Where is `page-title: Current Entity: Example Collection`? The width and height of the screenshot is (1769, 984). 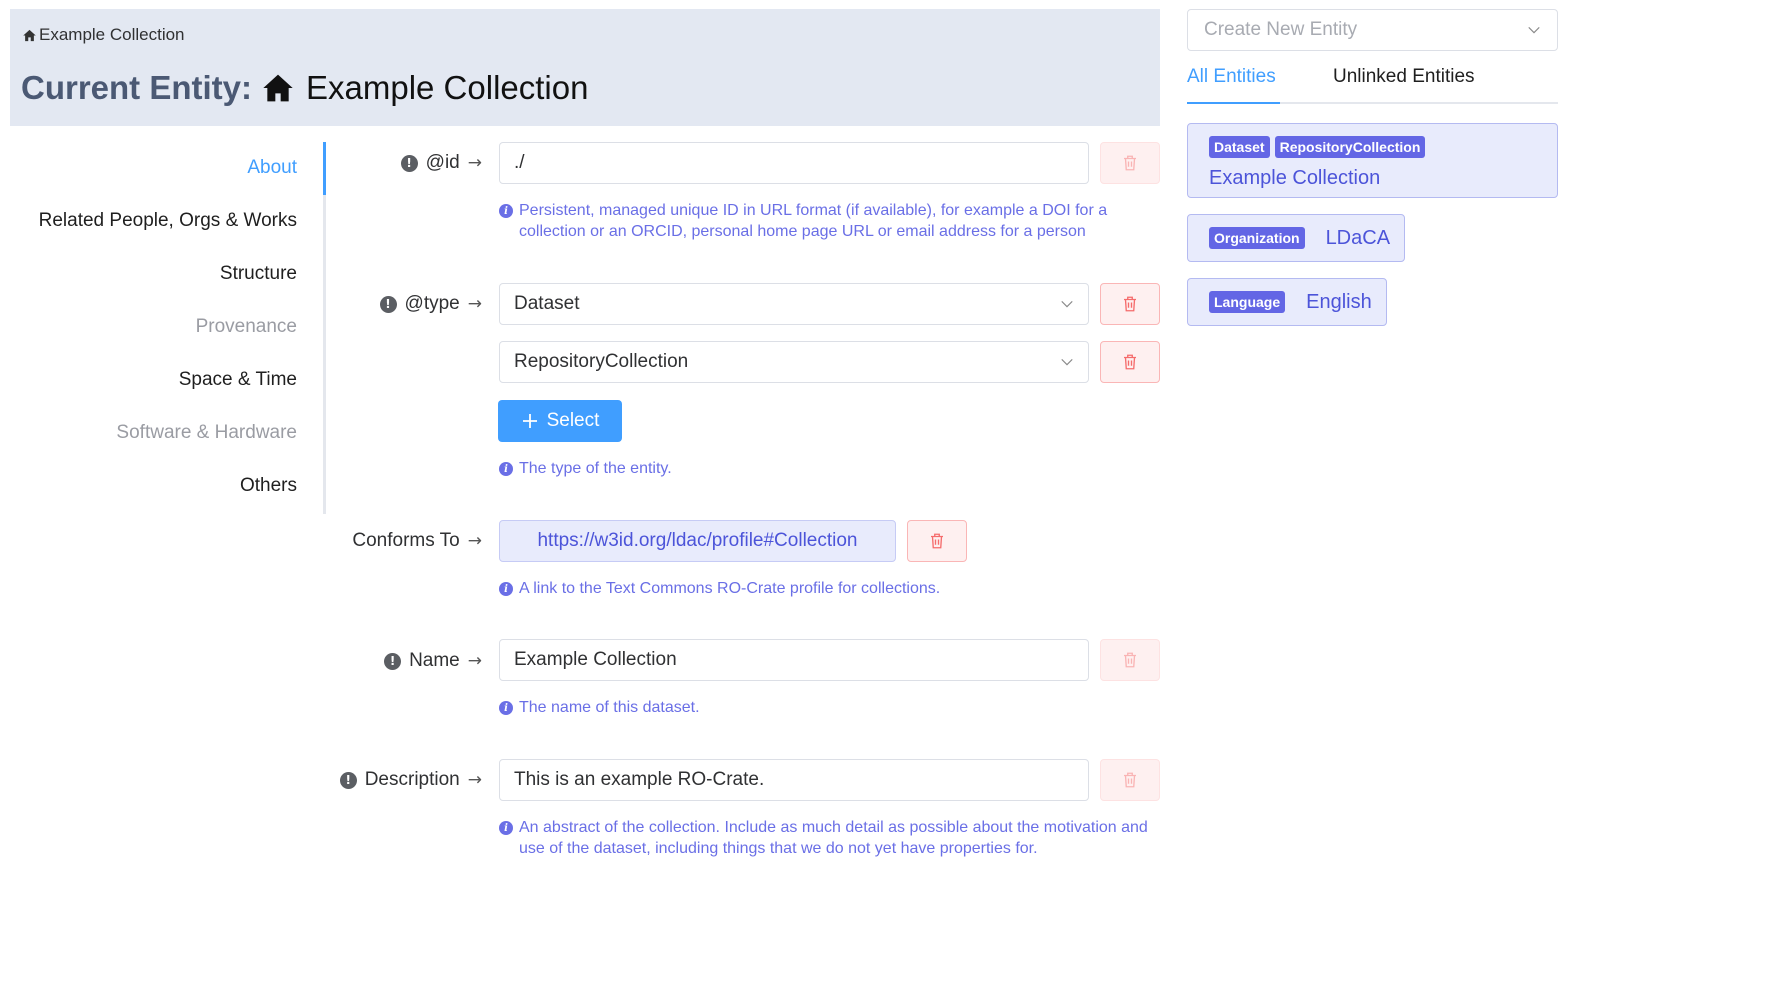
page-title: Current Entity: Example Collection is located at coordinates (304, 88).